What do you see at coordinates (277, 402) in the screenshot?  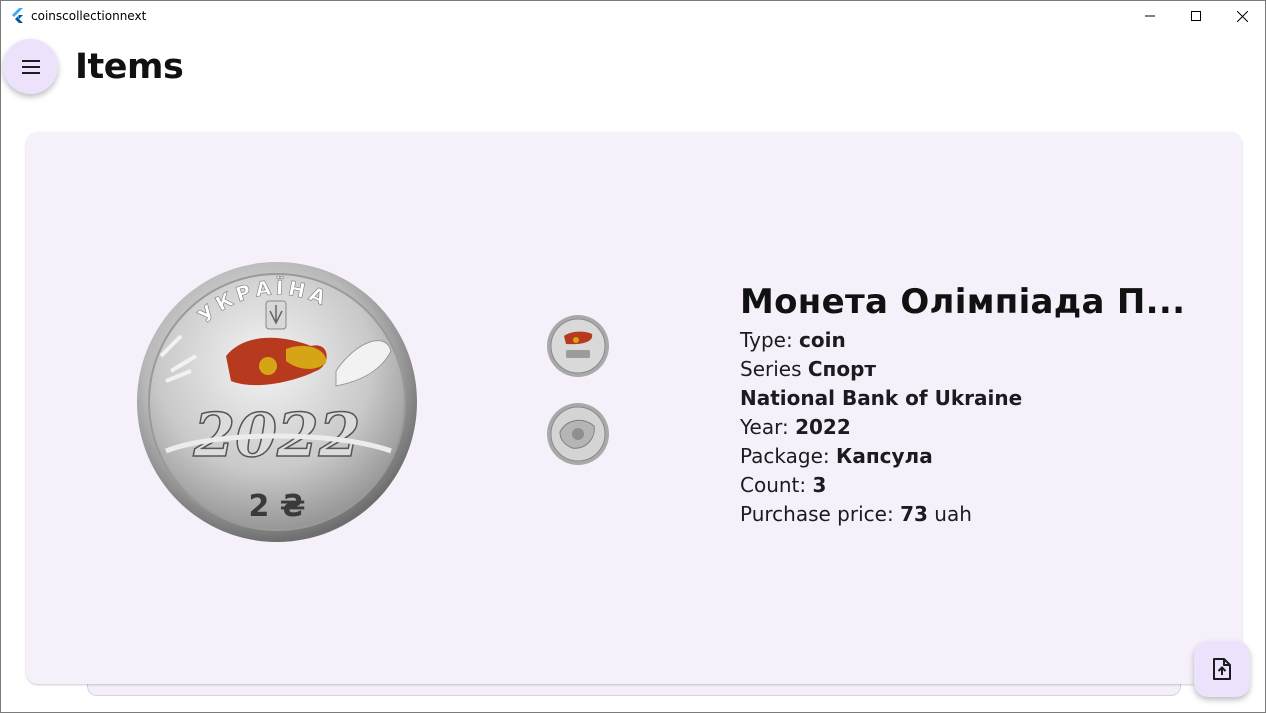 I see `coin-main-image: УКРАЇНА 2022 2 ₴` at bounding box center [277, 402].